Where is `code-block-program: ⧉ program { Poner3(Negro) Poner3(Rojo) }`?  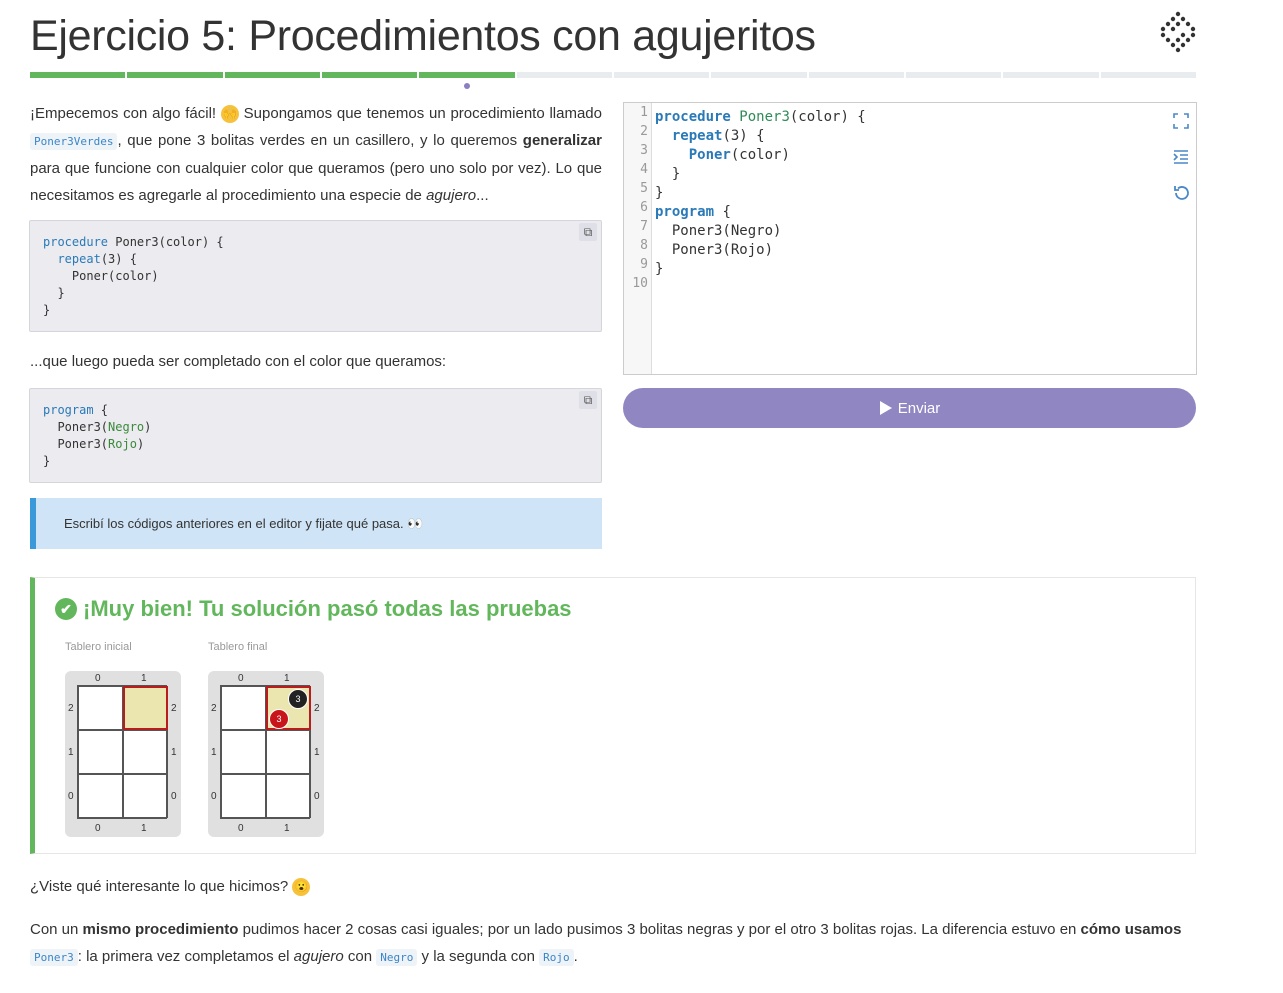
code-block-program: ⧉ program { Poner3(Negro) Poner3(Rojo) } is located at coordinates (315, 435).